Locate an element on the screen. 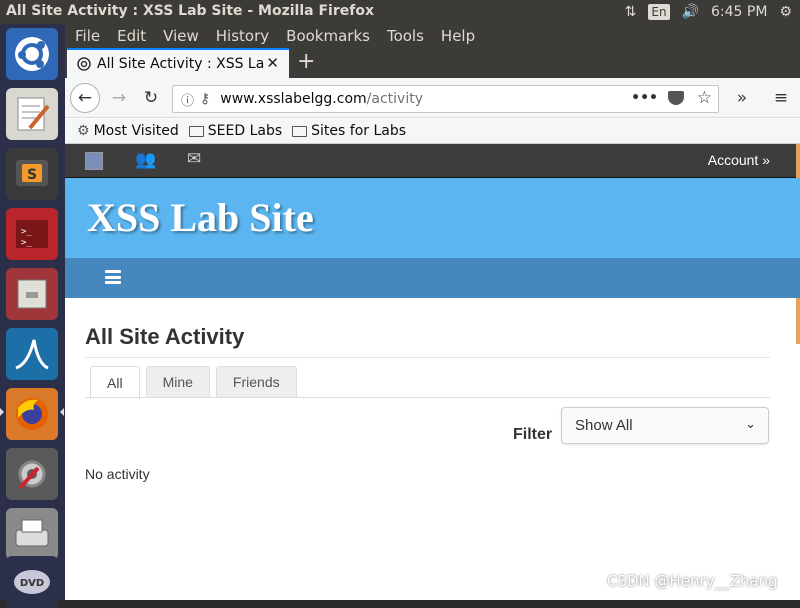  empty-state-message: No activity is located at coordinates (117, 474).